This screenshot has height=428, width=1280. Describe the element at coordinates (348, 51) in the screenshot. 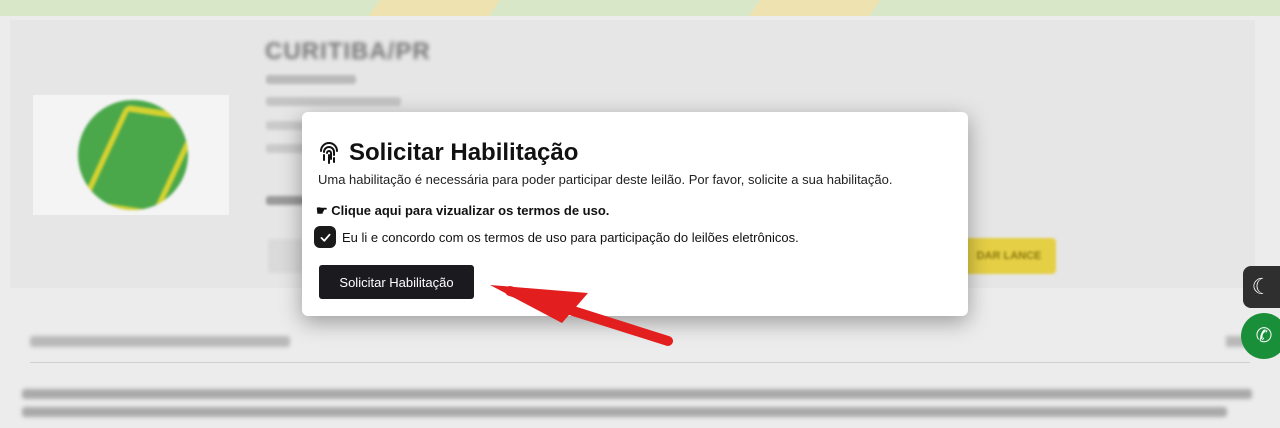

I see `auction-city: CURITIBA/PR` at that location.